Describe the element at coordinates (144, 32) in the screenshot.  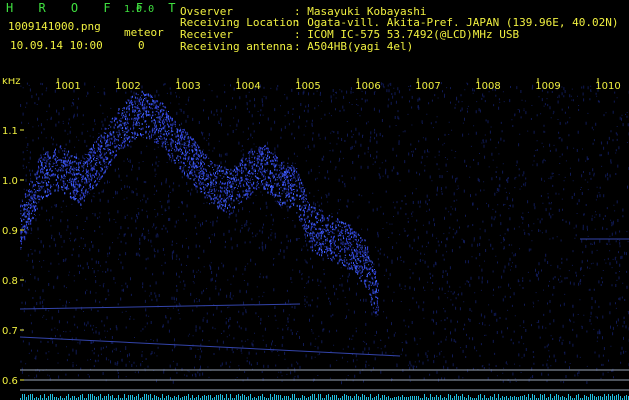
I see `meteor-label: meteor` at that location.